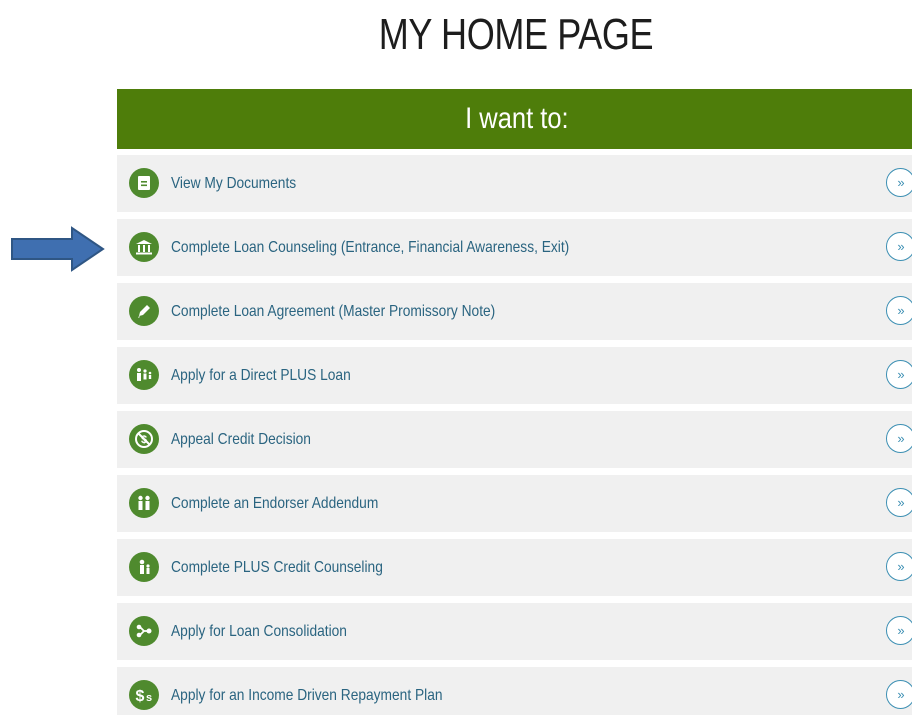  What do you see at coordinates (144, 503) in the screenshot?
I see `two-people-icon` at bounding box center [144, 503].